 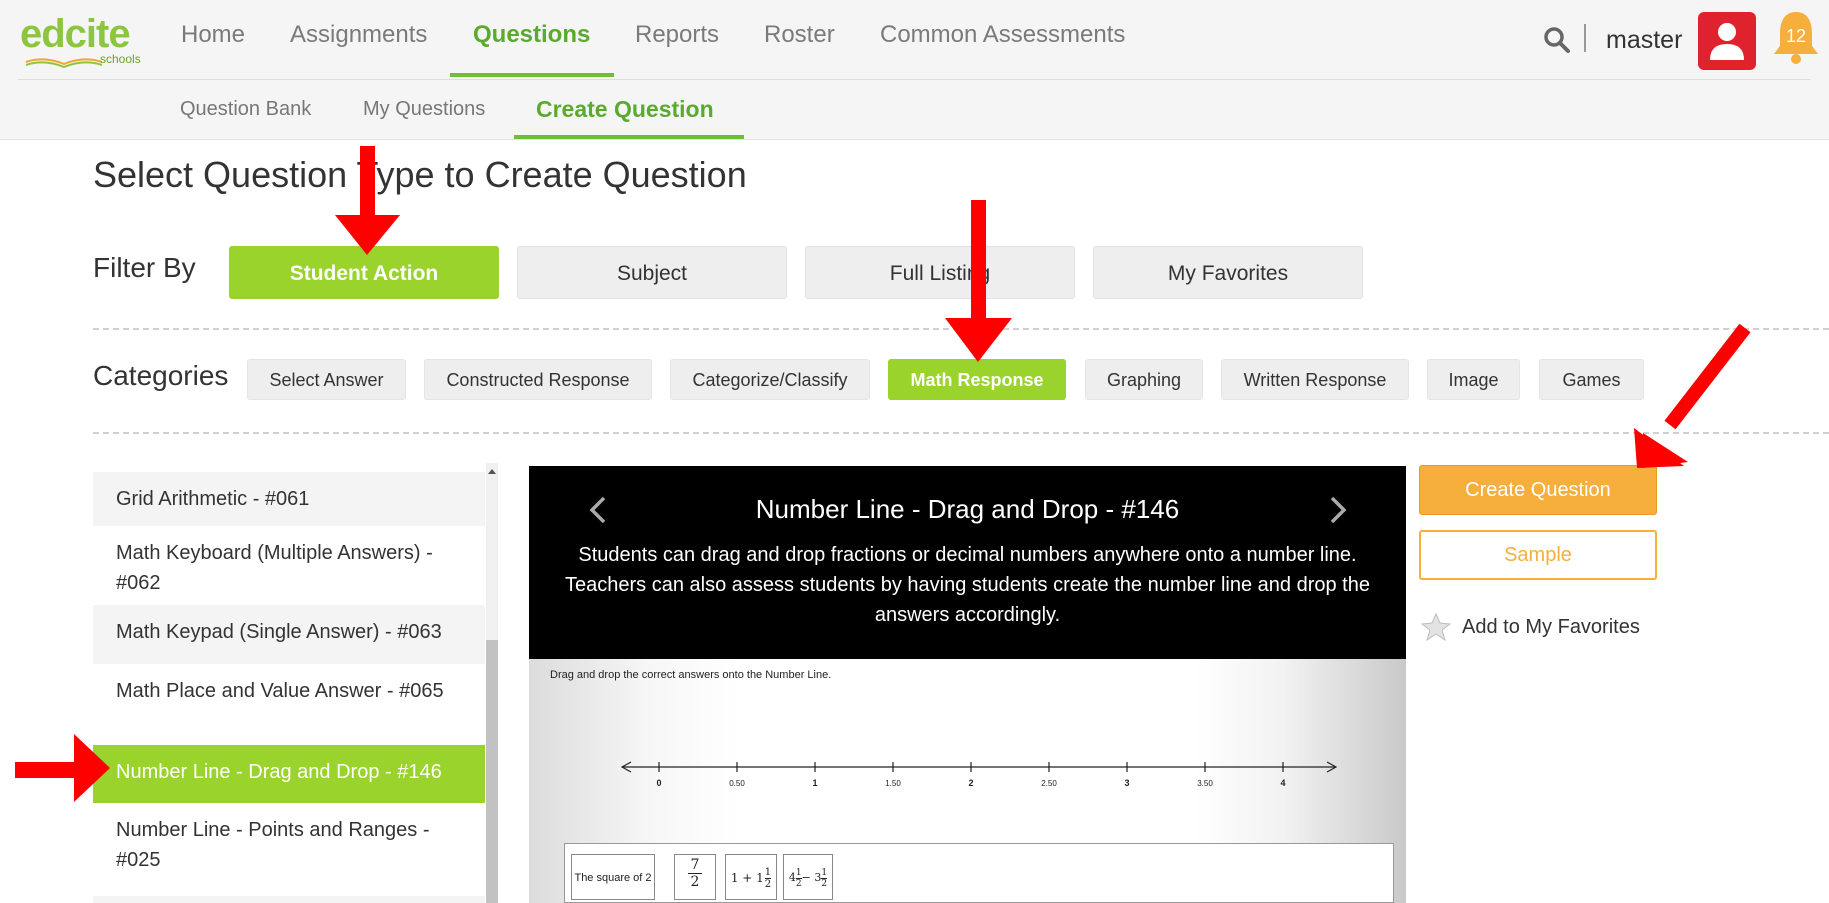 I want to click on nav-assignments: Assignments, so click(x=358, y=48).